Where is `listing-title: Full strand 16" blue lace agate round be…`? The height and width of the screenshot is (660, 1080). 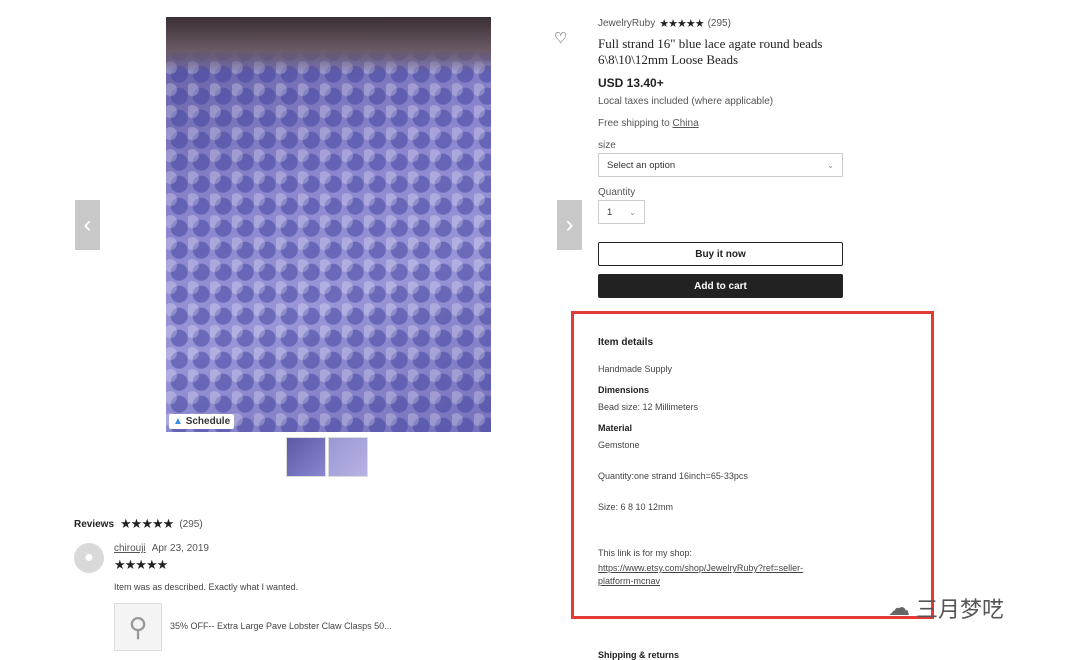
listing-title: Full strand 16" blue lace agate round be… is located at coordinates (710, 51).